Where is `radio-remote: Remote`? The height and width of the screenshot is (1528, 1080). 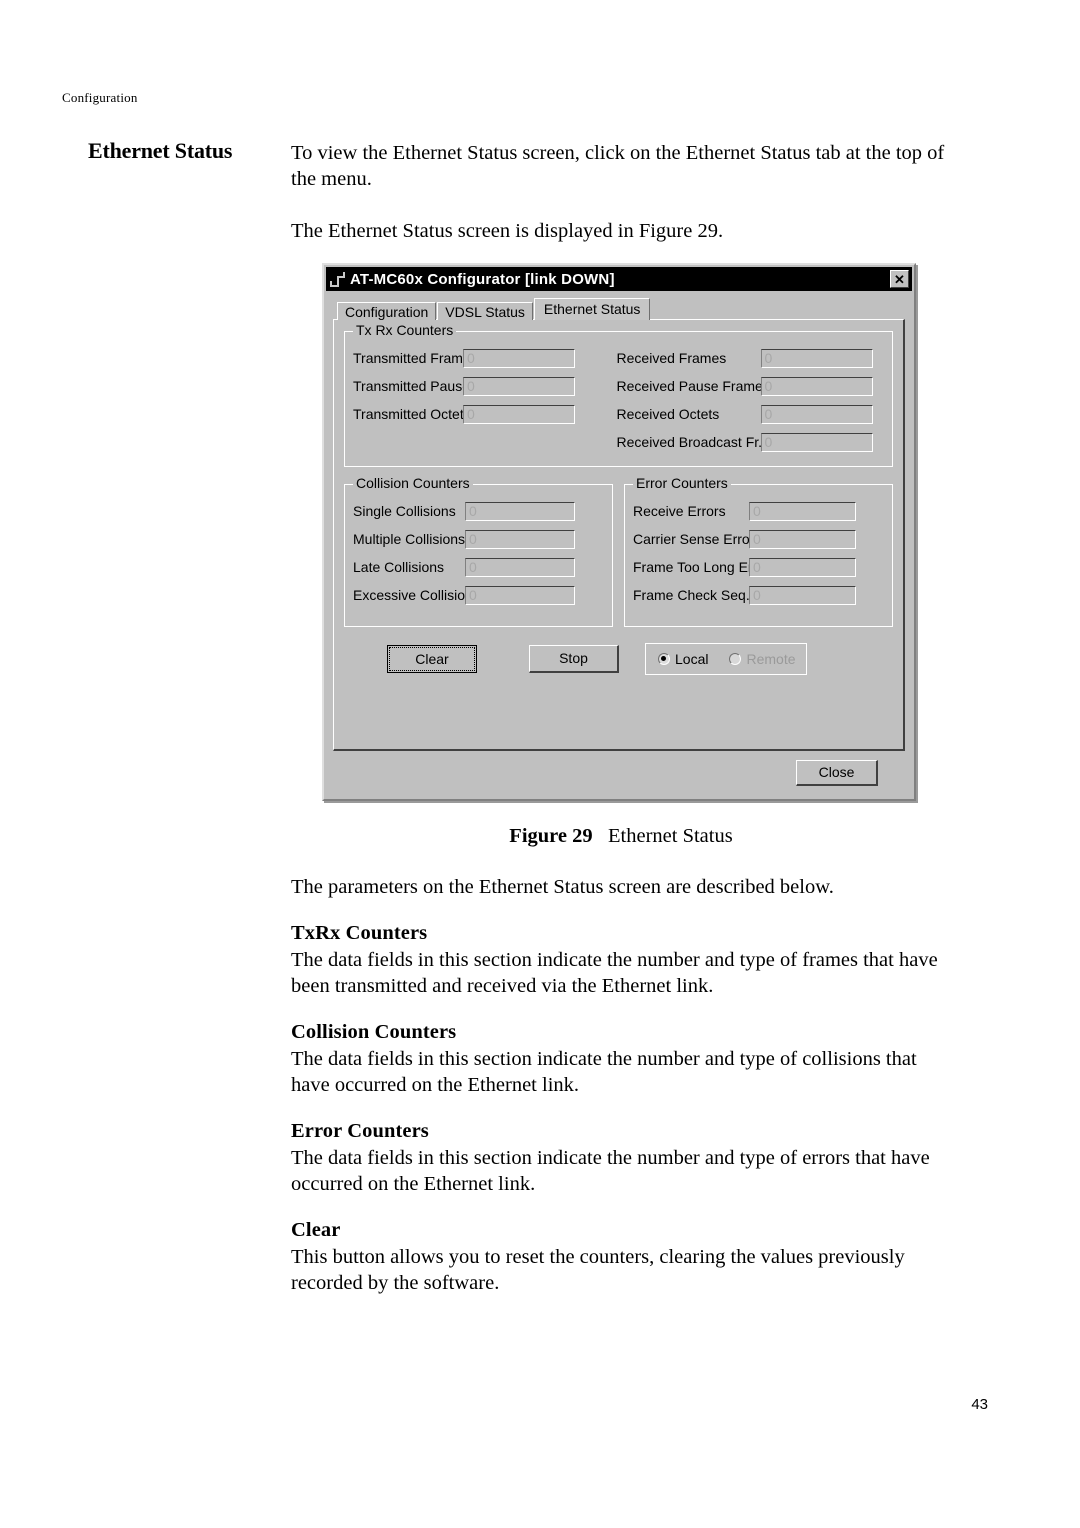
radio-remote: Remote is located at coordinates (762, 659).